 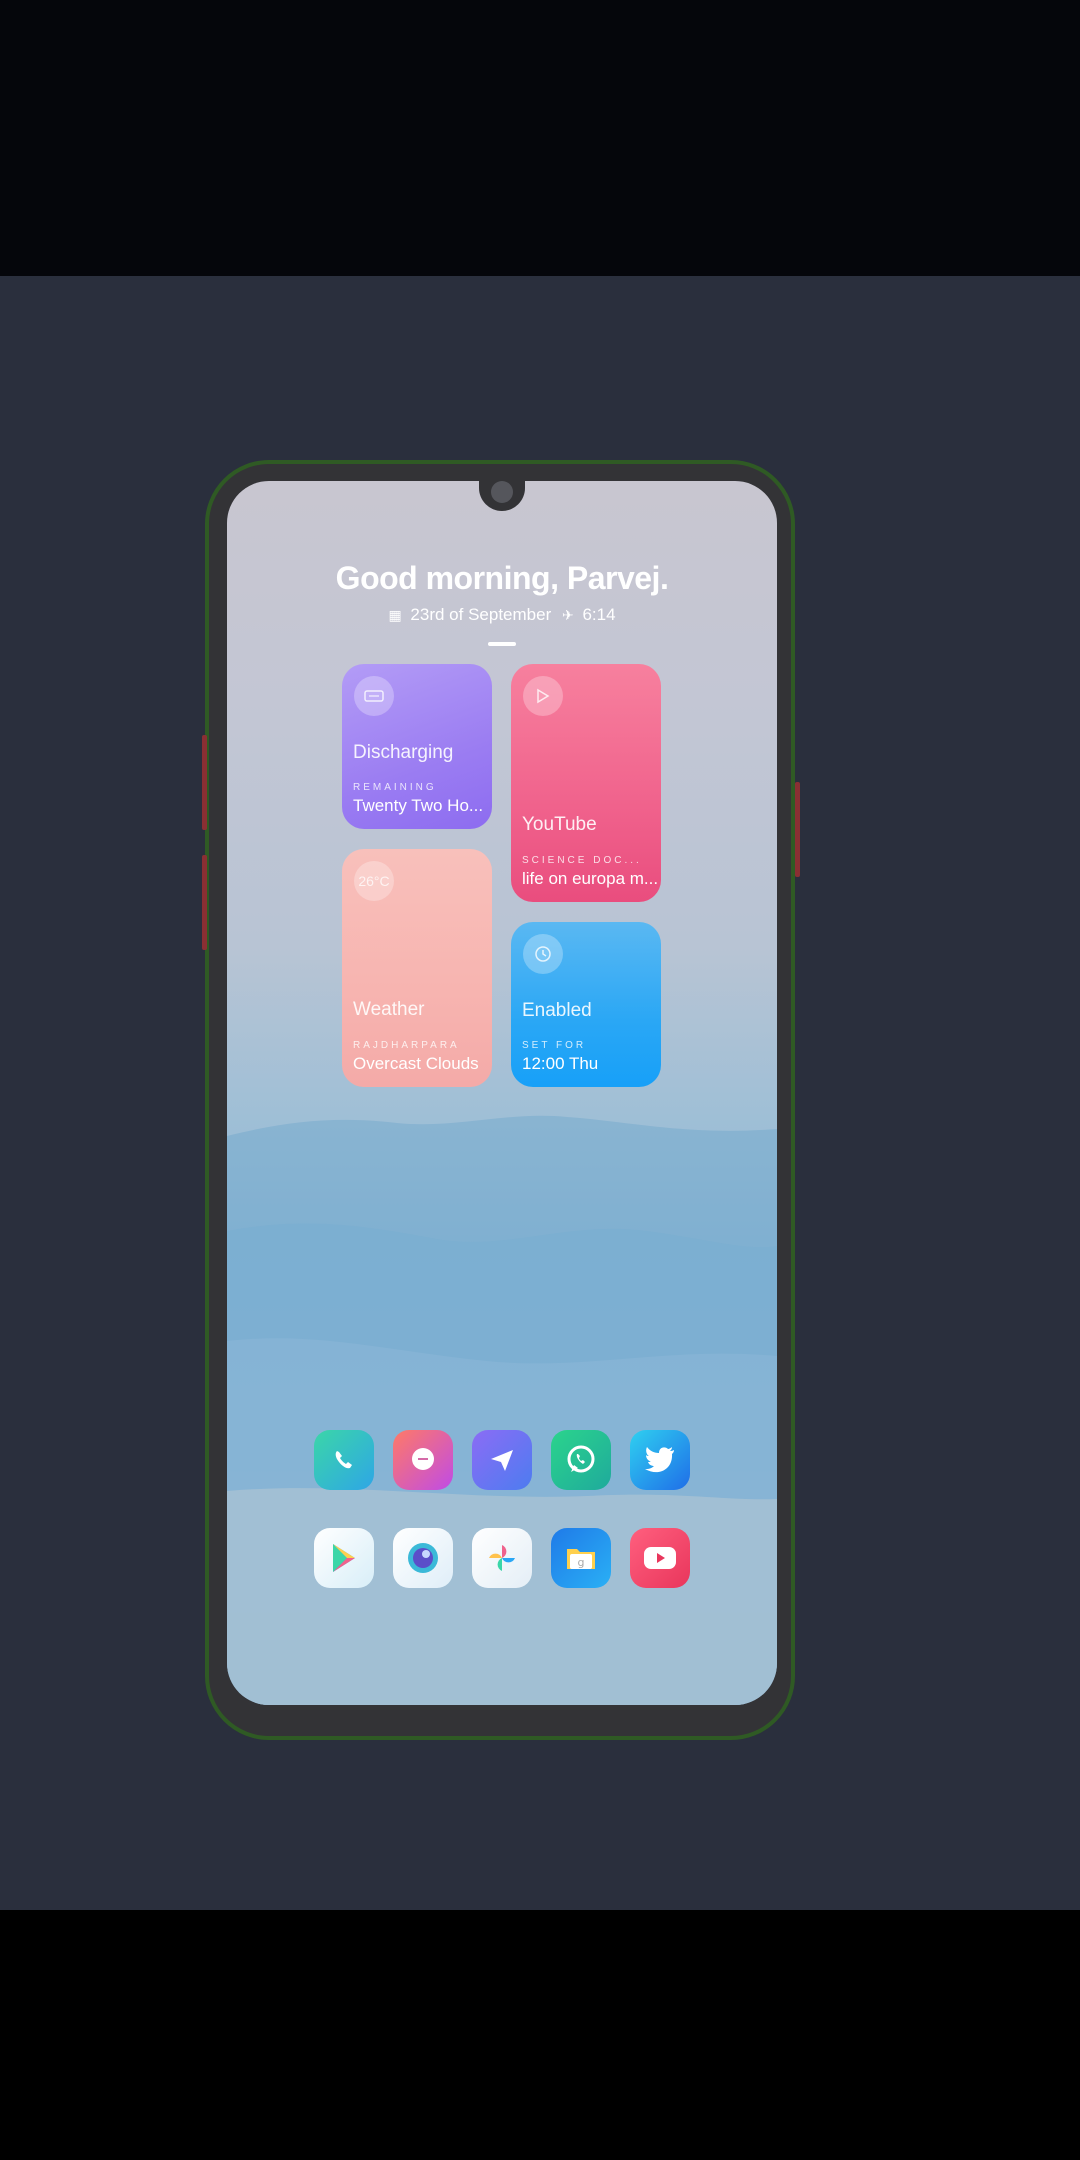 I want to click on phone-app-icon, so click(x=344, y=1460).